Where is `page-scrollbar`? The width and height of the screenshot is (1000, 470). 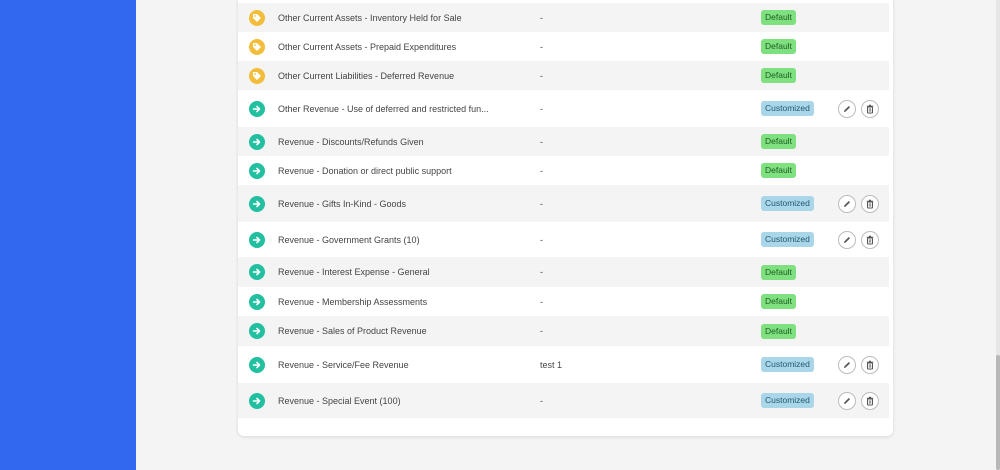 page-scrollbar is located at coordinates (998, 235).